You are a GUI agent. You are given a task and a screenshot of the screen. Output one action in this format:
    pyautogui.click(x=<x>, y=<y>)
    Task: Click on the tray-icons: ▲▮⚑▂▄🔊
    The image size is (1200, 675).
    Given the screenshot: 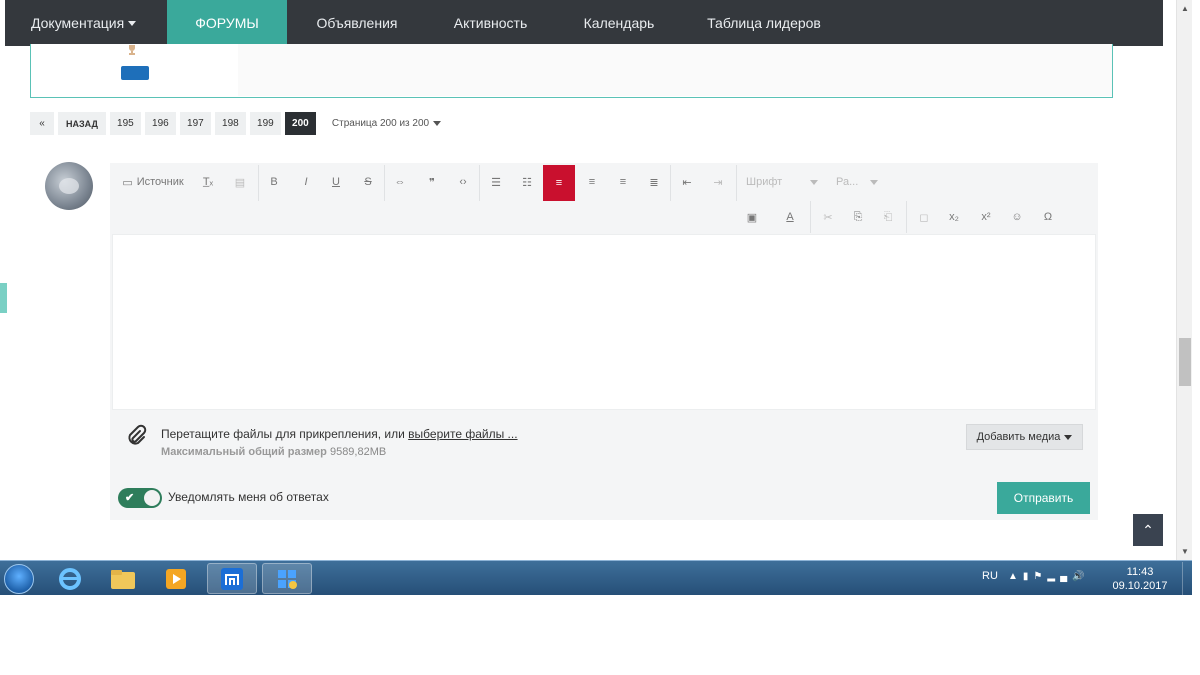 What is the action you would take?
    pyautogui.click(x=1049, y=576)
    